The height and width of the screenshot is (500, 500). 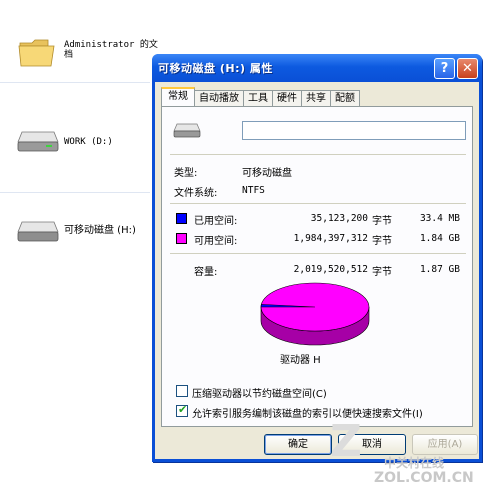 I want to click on index-label: 允许索引服务编制该磁盘的索引以便快速搜索文件(I), so click(x=307, y=414).